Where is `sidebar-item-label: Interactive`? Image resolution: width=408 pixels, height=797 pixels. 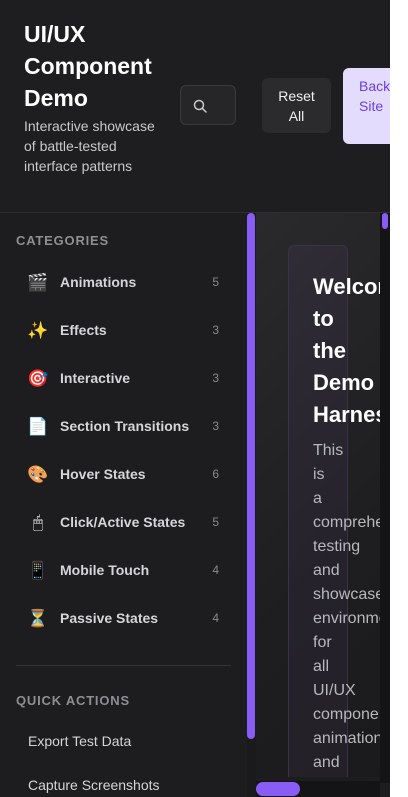 sidebar-item-label: Interactive is located at coordinates (95, 378).